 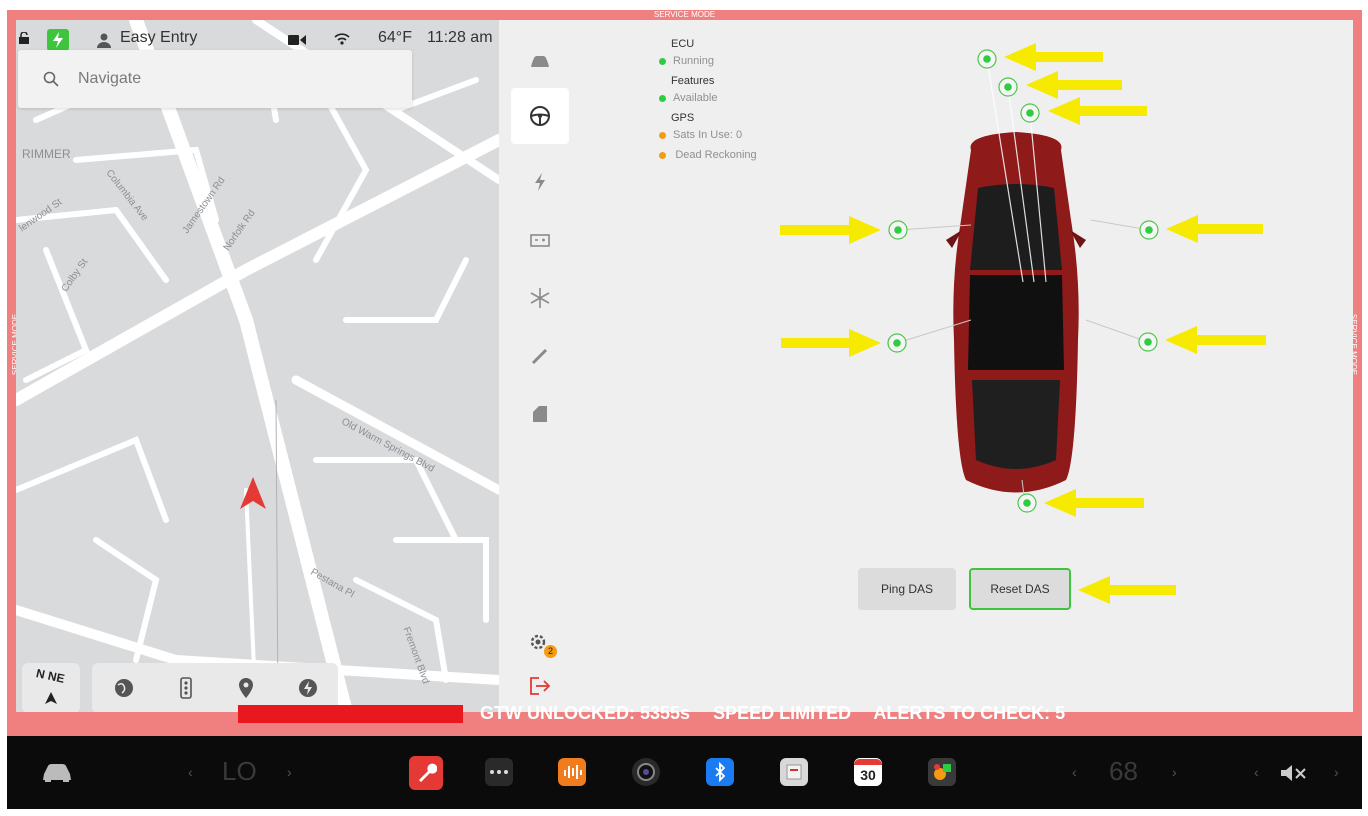 What do you see at coordinates (253, 493) in the screenshot?
I see `vehicle-position-icon` at bounding box center [253, 493].